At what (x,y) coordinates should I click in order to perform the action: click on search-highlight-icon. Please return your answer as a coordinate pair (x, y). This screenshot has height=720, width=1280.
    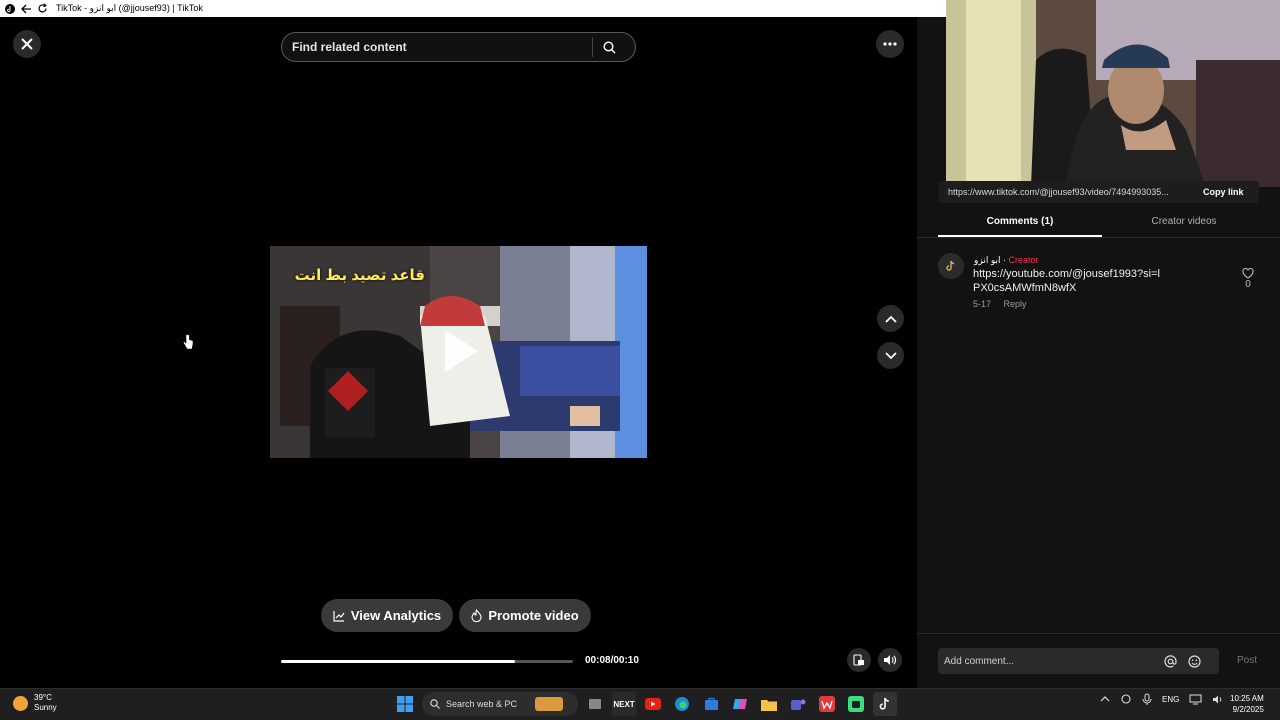
    Looking at the image, I should click on (549, 704).